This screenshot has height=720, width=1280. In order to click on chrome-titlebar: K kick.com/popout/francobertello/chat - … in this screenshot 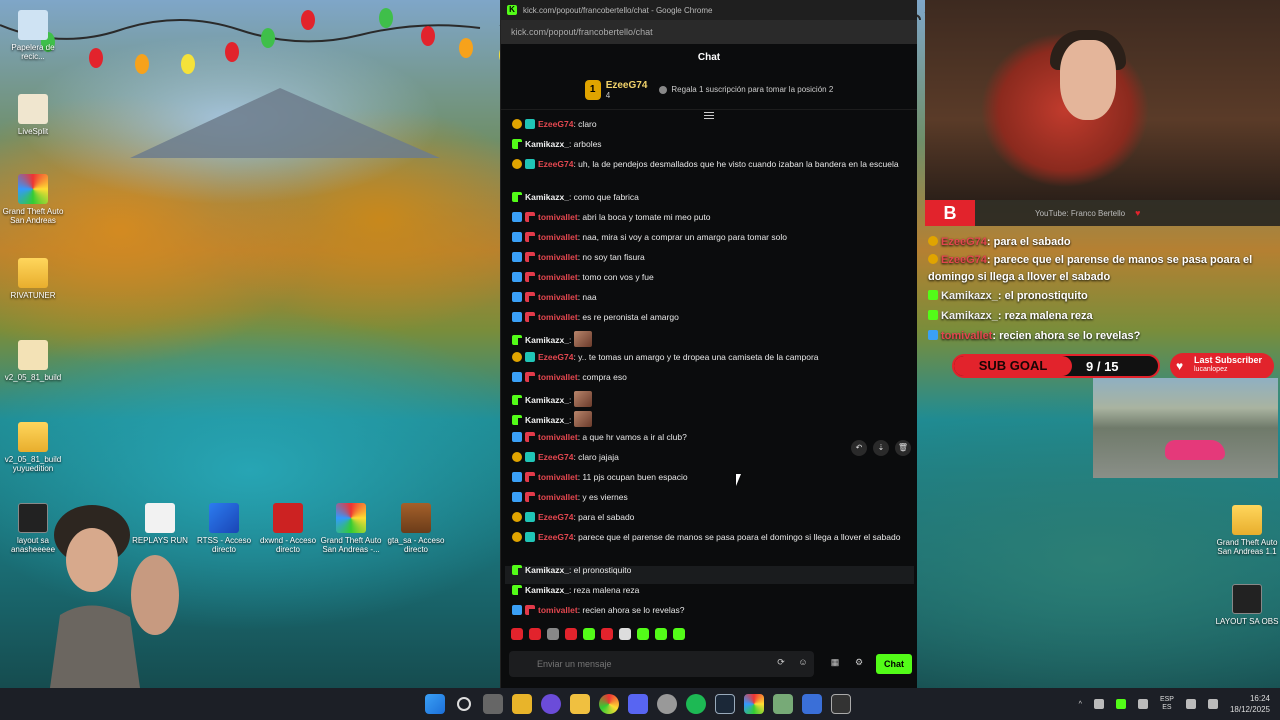, I will do `click(709, 10)`.